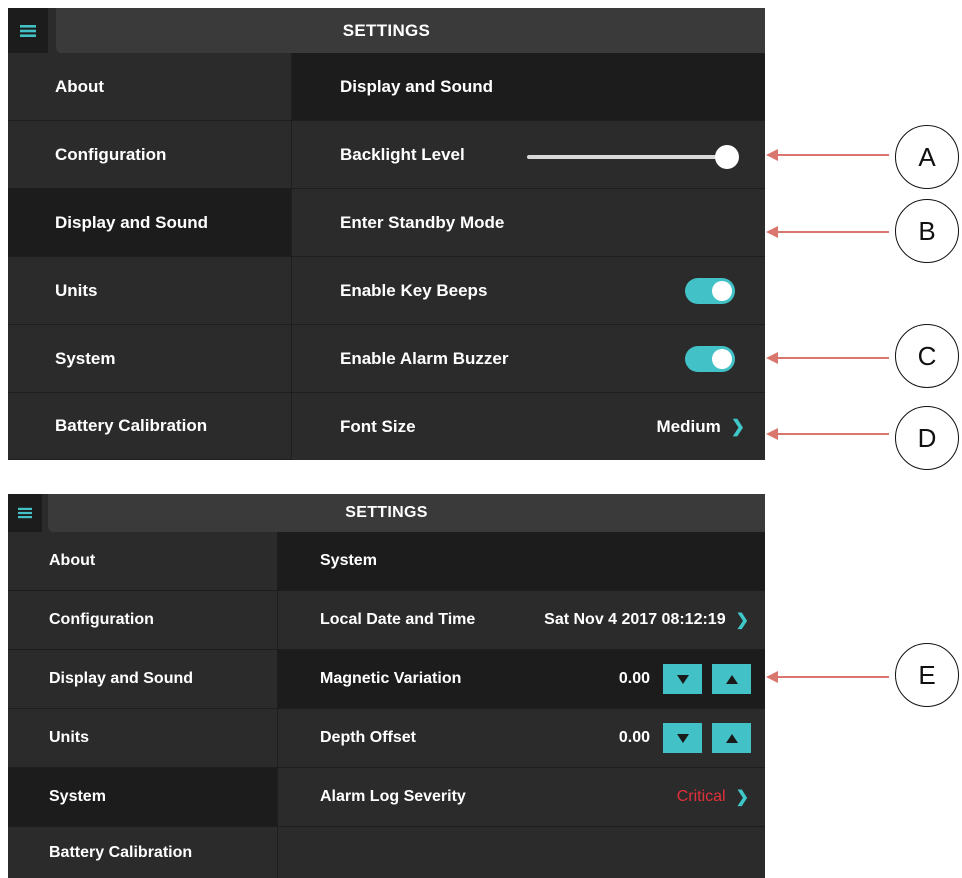 This screenshot has height=878, width=962. I want to click on callout-label: C, so click(927, 355).